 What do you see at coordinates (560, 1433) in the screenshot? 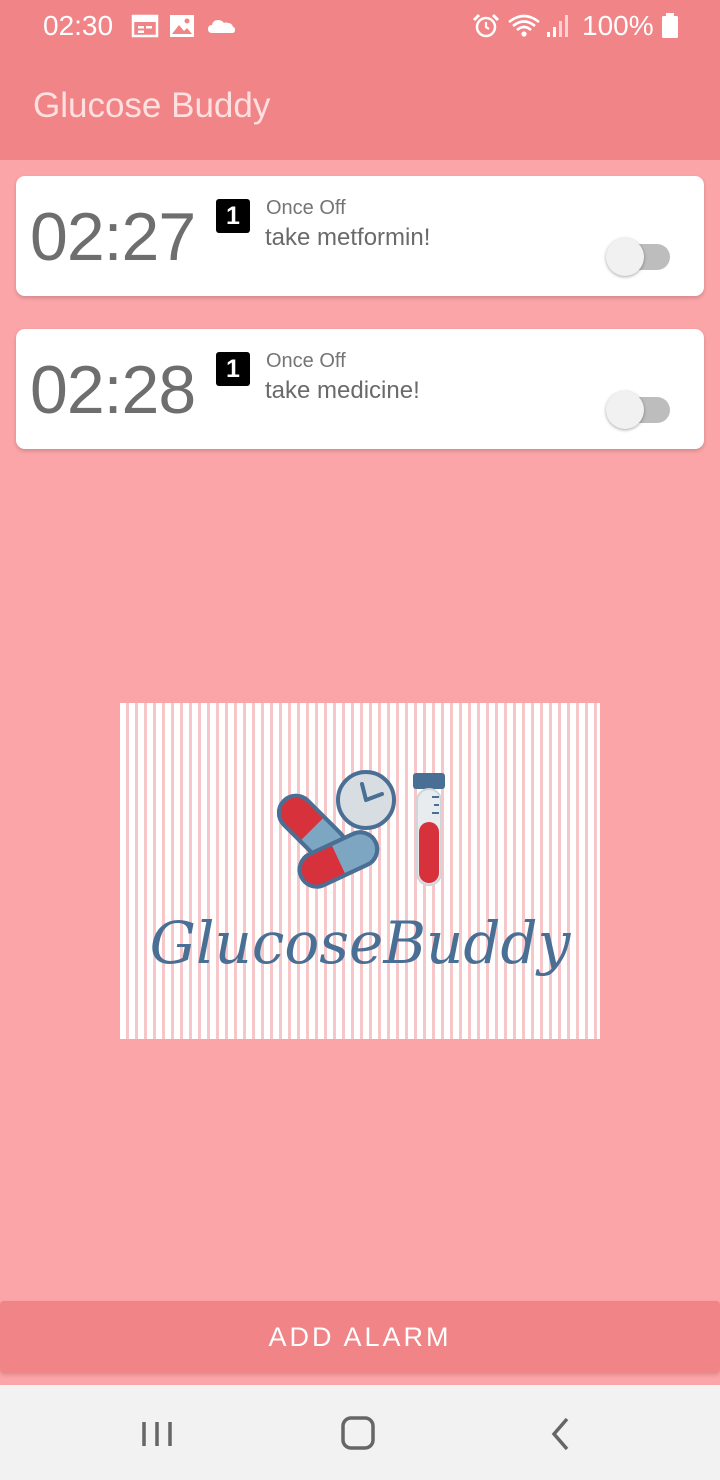
I see `back-icon` at bounding box center [560, 1433].